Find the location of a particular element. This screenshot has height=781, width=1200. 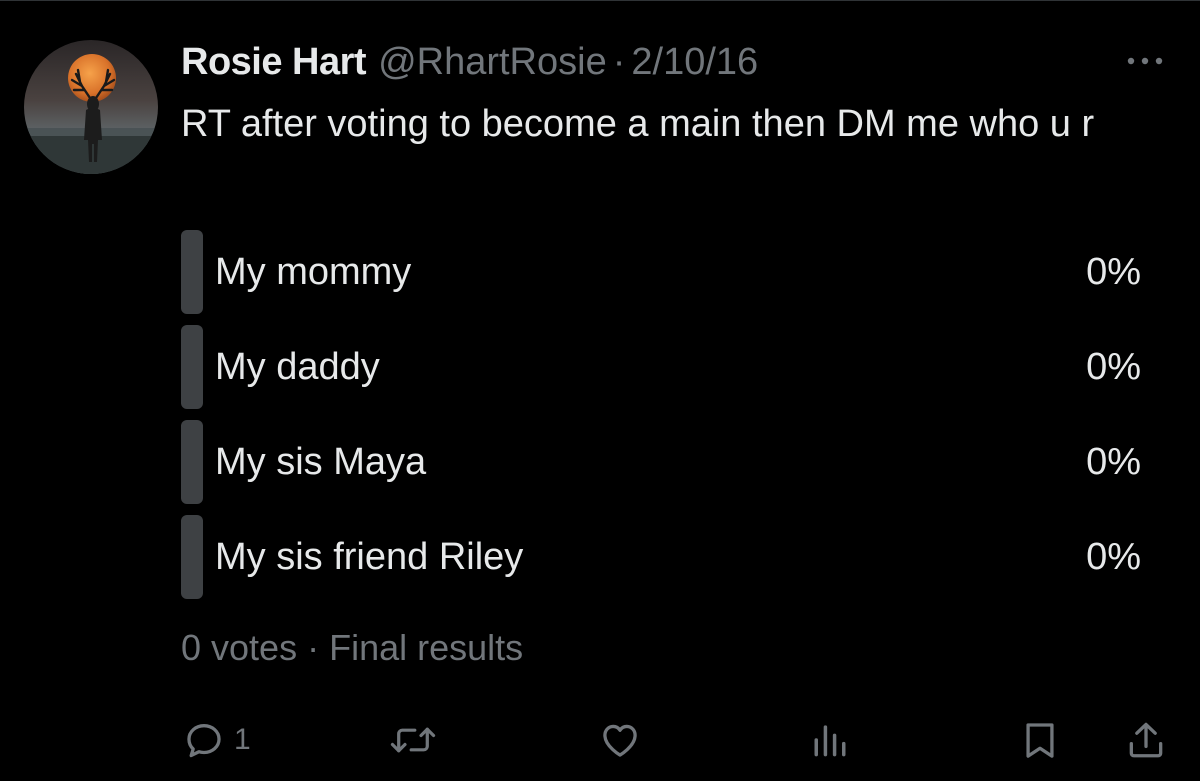

author-name: Rosie Hart is located at coordinates (274, 62).